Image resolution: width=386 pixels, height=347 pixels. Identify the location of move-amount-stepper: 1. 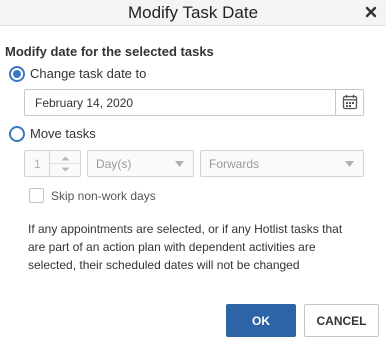
(52, 163).